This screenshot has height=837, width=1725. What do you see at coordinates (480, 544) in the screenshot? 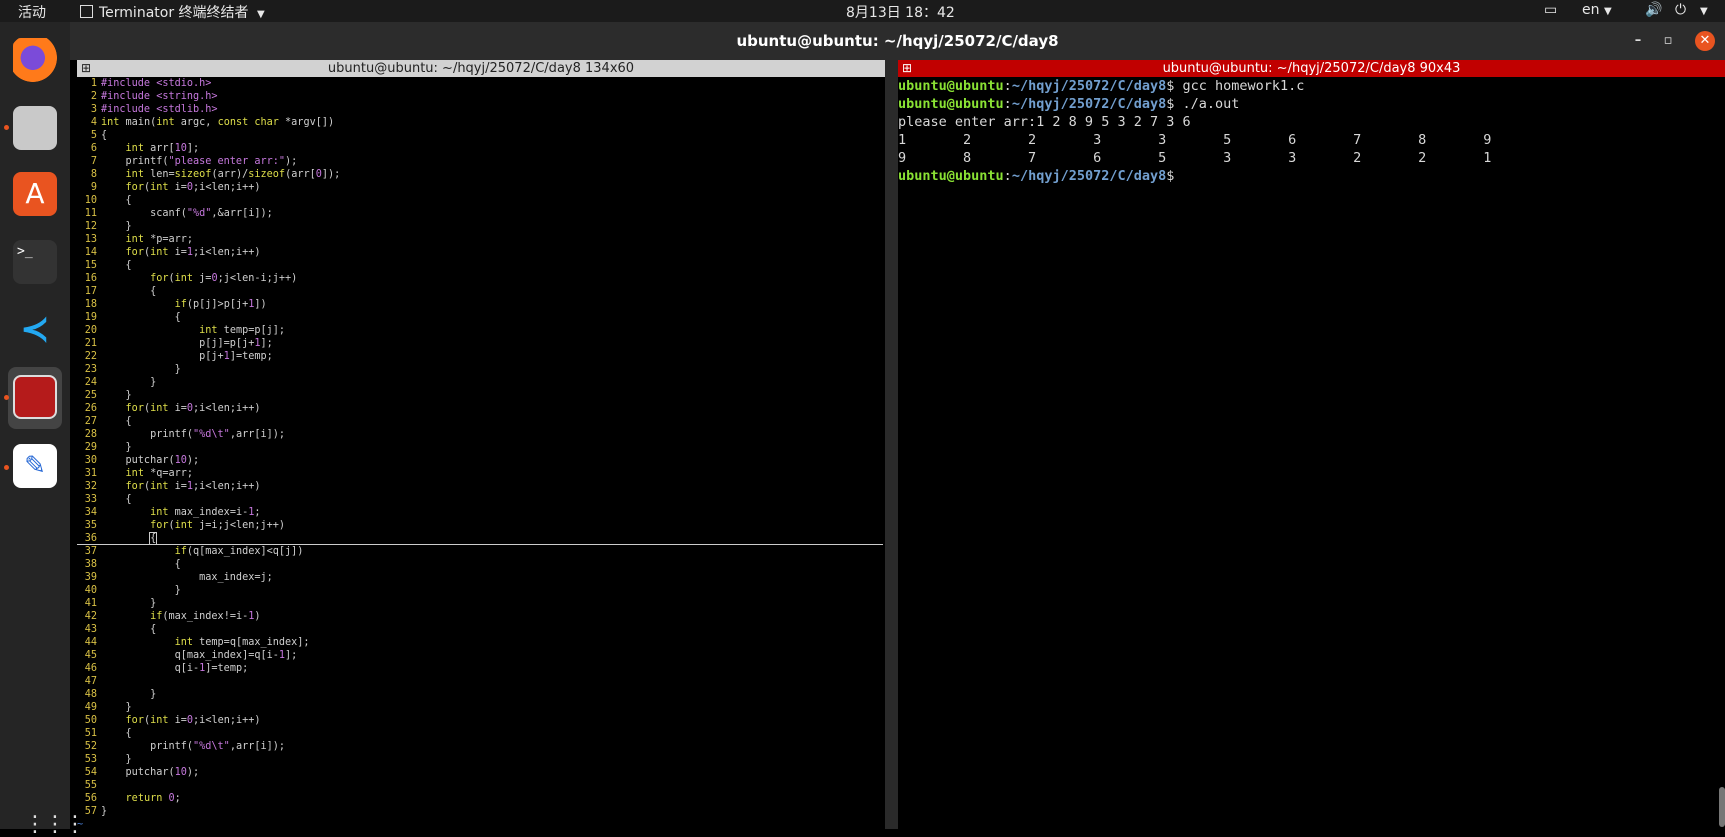
I see `cursor-line` at bounding box center [480, 544].